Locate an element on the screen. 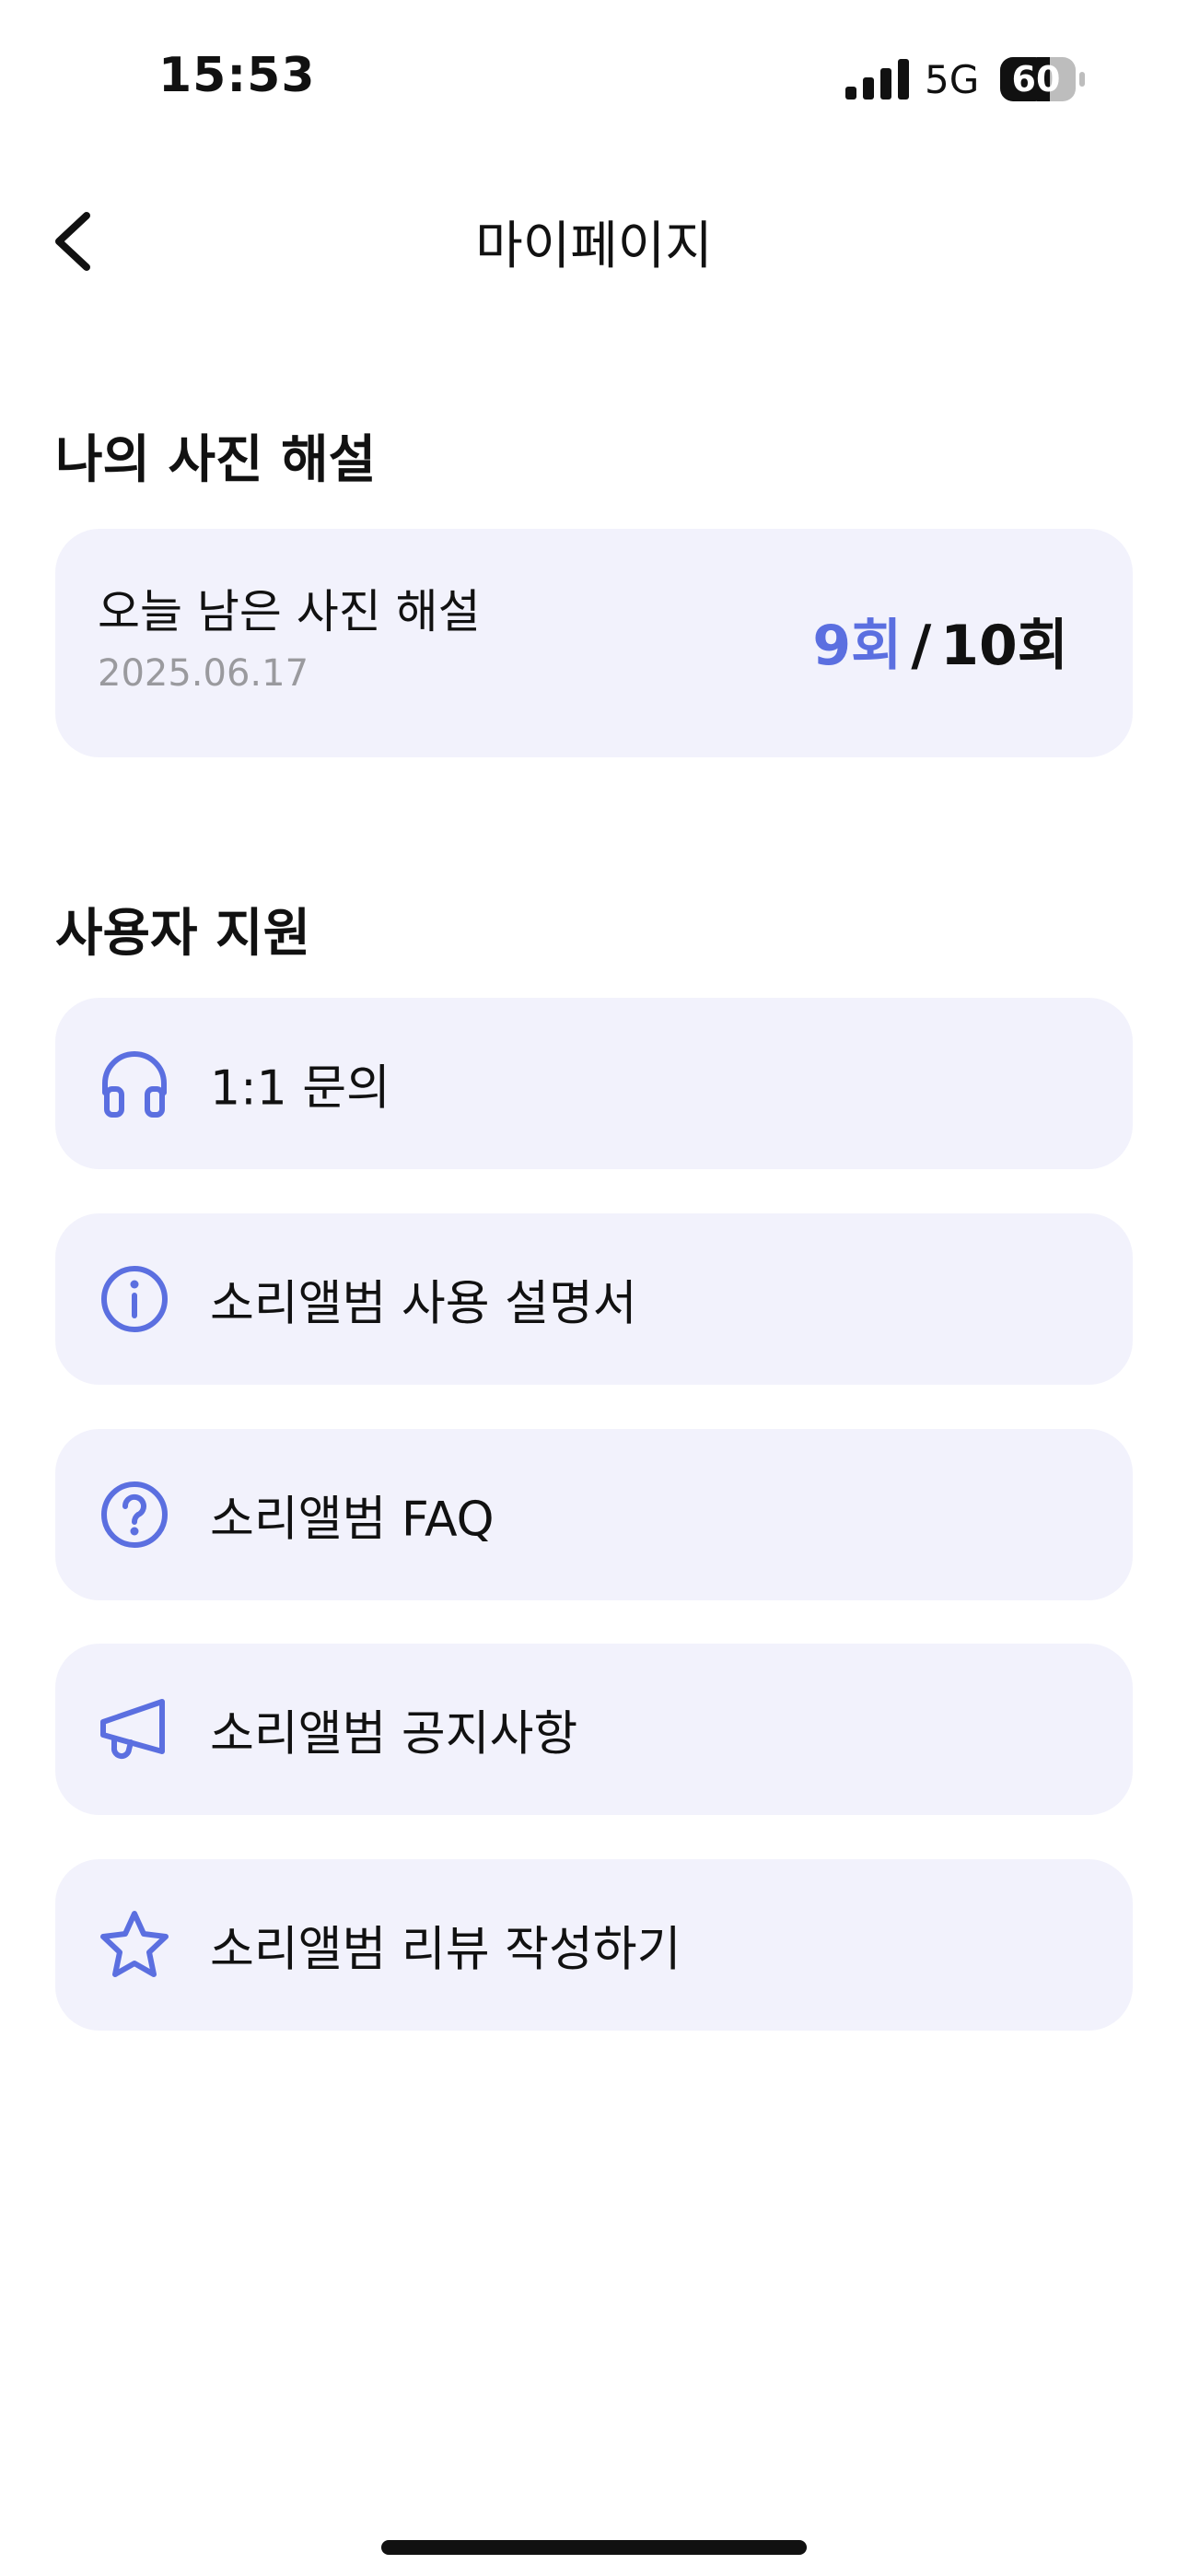  info-icon is located at coordinates (134, 1299).